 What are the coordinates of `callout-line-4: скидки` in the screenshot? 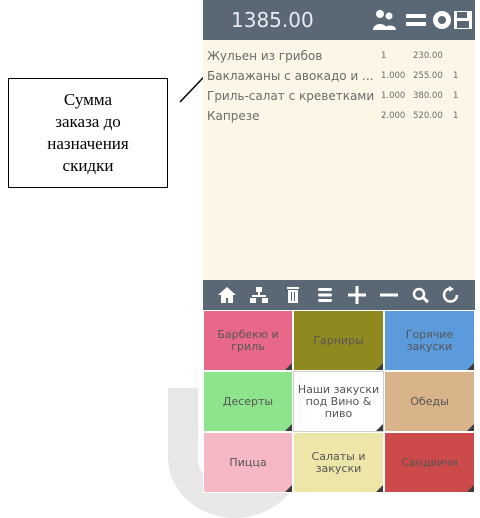 It's located at (88, 165).